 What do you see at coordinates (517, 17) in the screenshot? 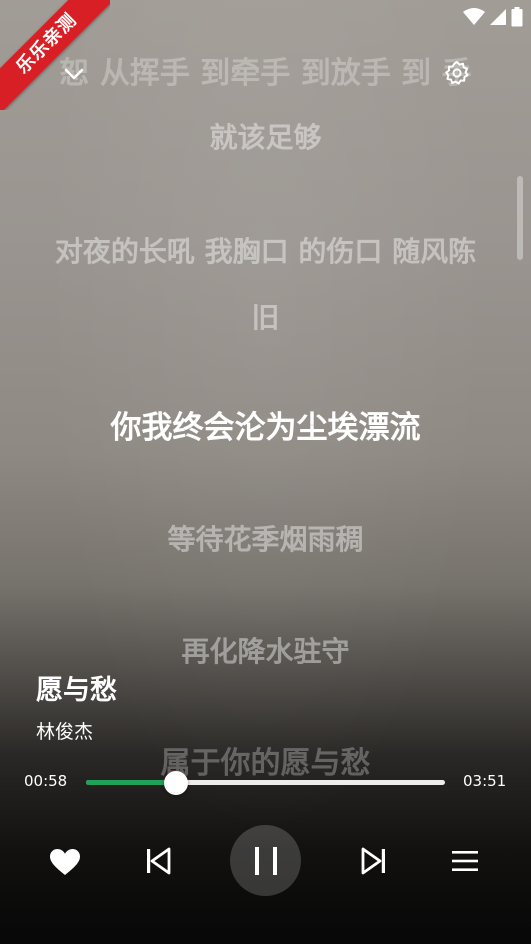
I see `battery-icon` at bounding box center [517, 17].